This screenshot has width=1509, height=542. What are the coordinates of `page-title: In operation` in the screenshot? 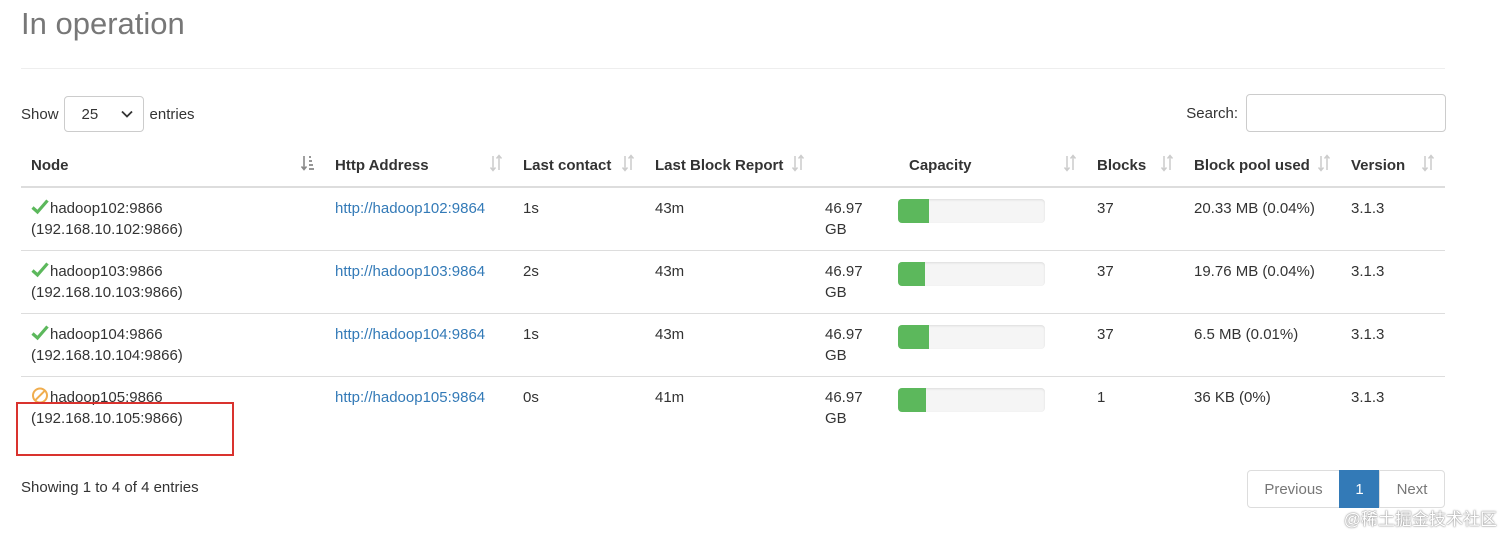 It's located at (103, 23).